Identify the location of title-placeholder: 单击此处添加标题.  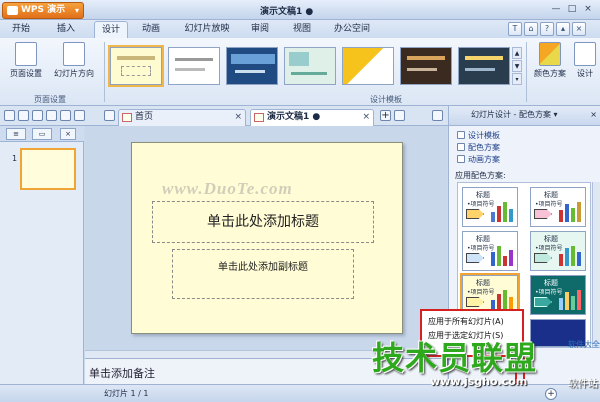
(263, 222).